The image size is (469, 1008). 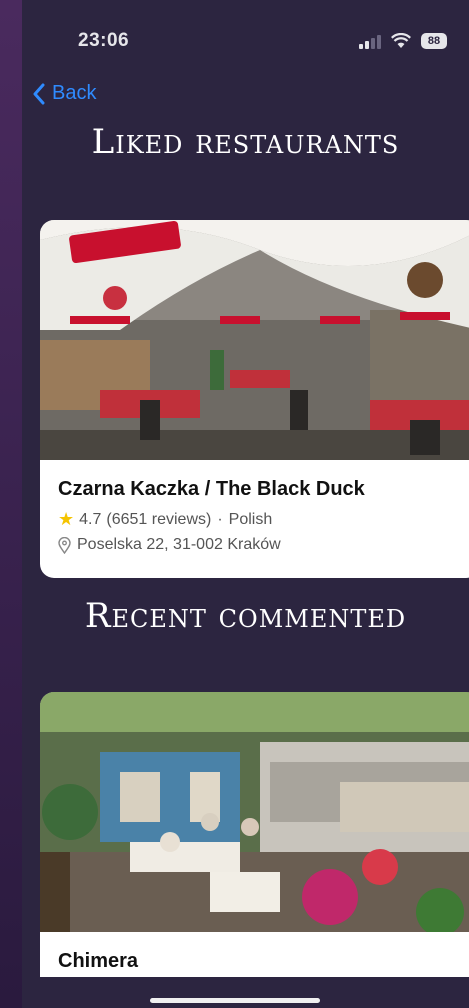 I want to click on cuisine-label: Polish, so click(x=250, y=519).